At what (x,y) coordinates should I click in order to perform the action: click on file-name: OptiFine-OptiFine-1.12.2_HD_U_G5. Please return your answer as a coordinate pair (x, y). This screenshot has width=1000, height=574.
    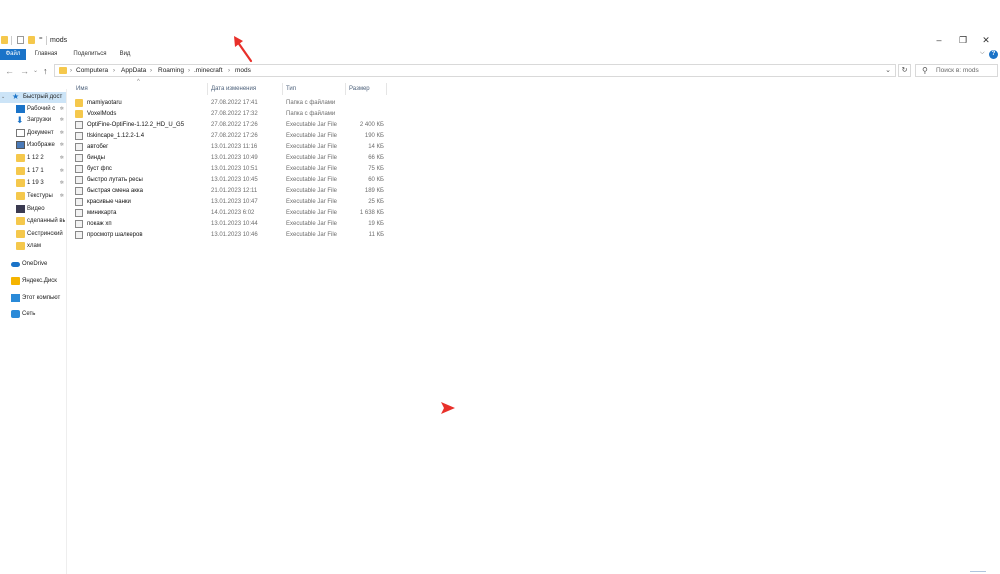
    Looking at the image, I should click on (136, 125).